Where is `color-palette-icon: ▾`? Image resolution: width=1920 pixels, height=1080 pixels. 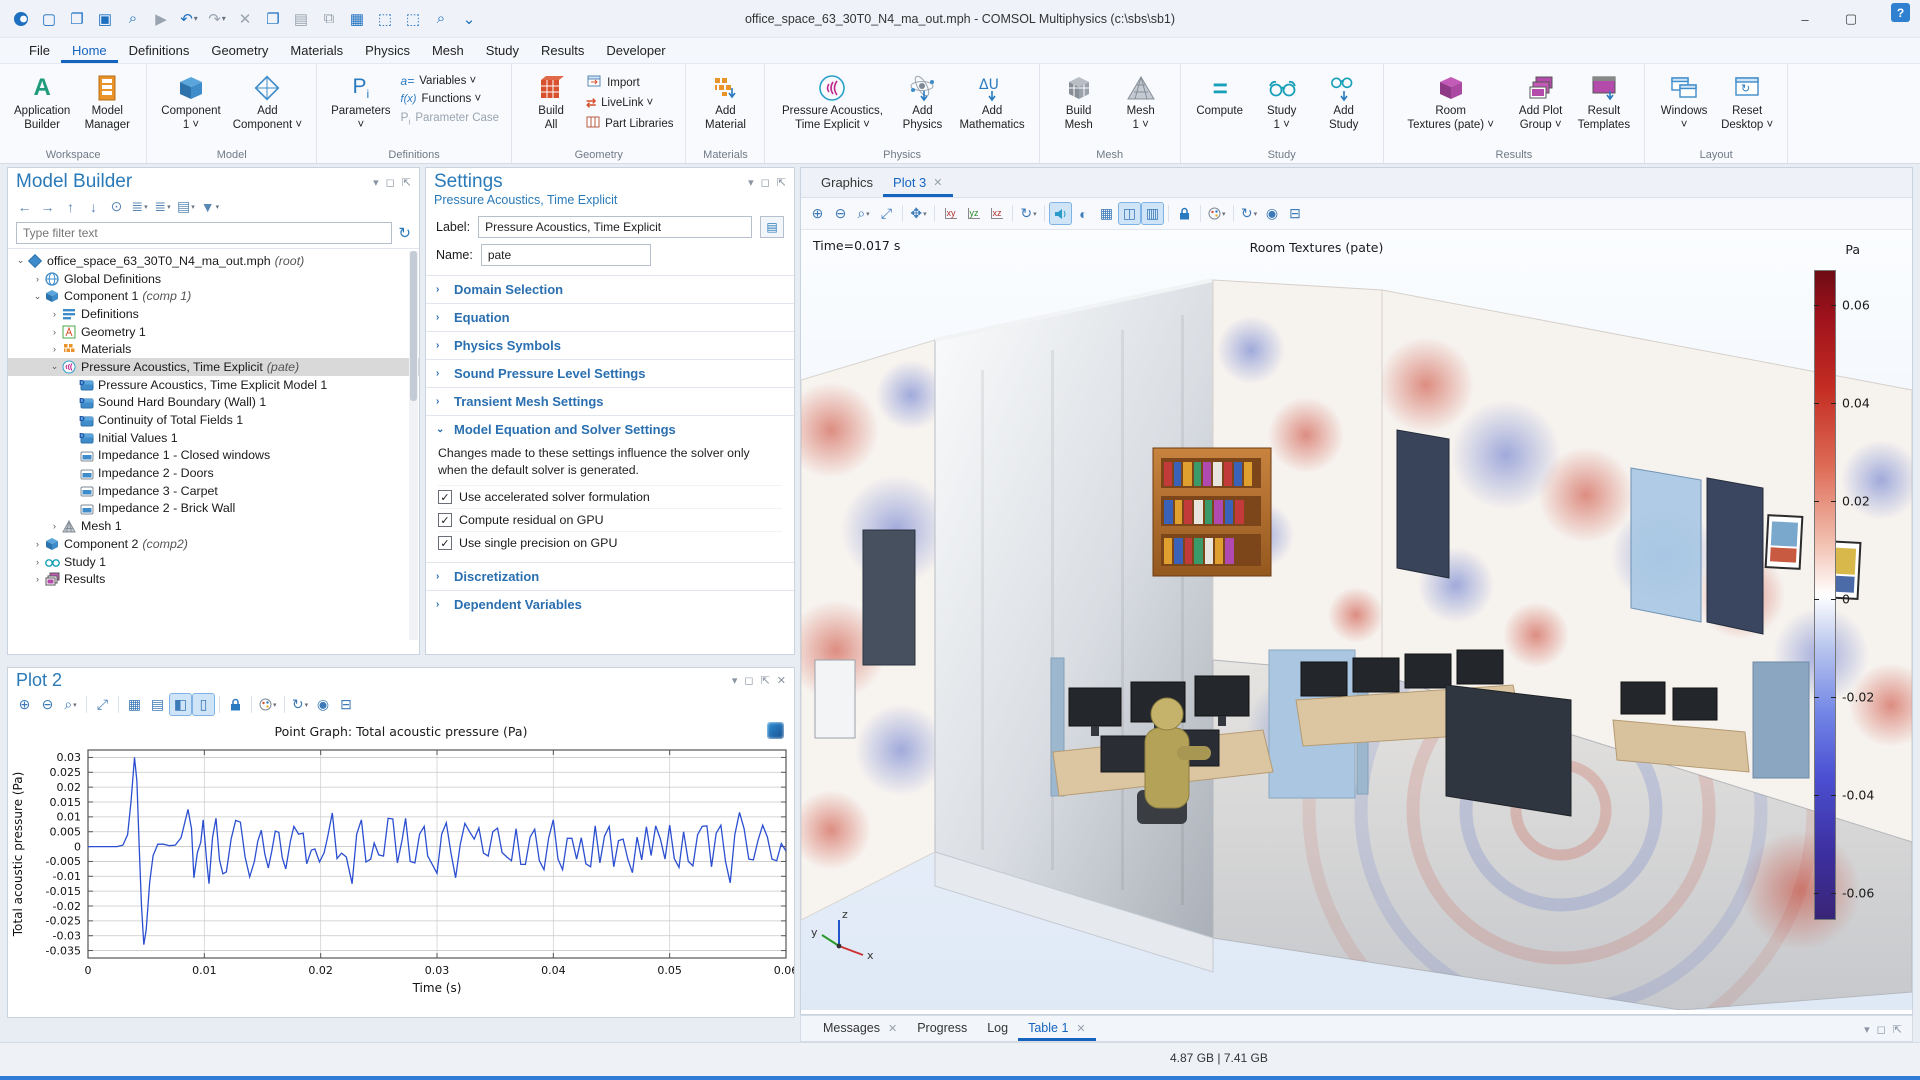
color-palette-icon: ▾ is located at coordinates (1217, 213).